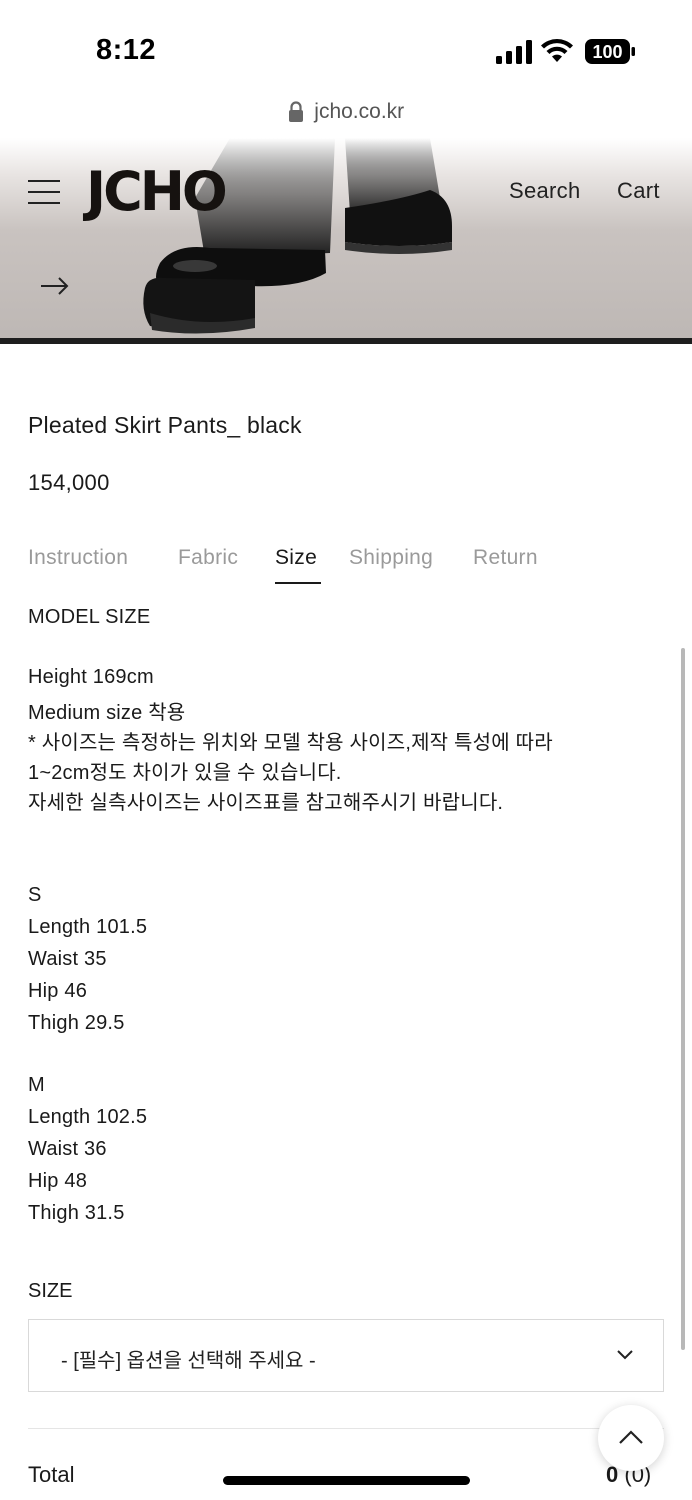 This screenshot has height=1500, width=692. What do you see at coordinates (683, 999) in the screenshot?
I see `scrollbar` at bounding box center [683, 999].